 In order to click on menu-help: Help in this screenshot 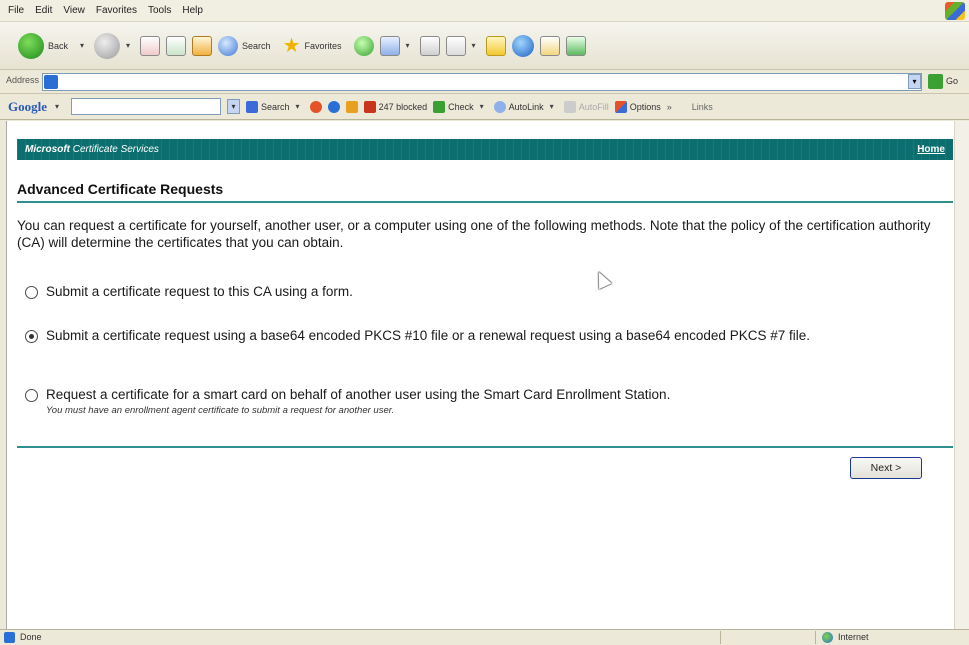, I will do `click(192, 10)`.